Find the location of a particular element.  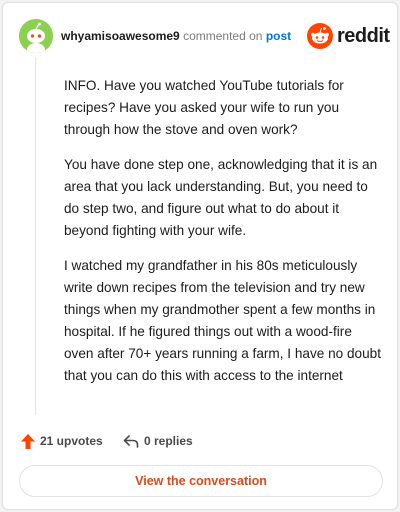

view-conversation-button: View the conversation is located at coordinates (201, 481).